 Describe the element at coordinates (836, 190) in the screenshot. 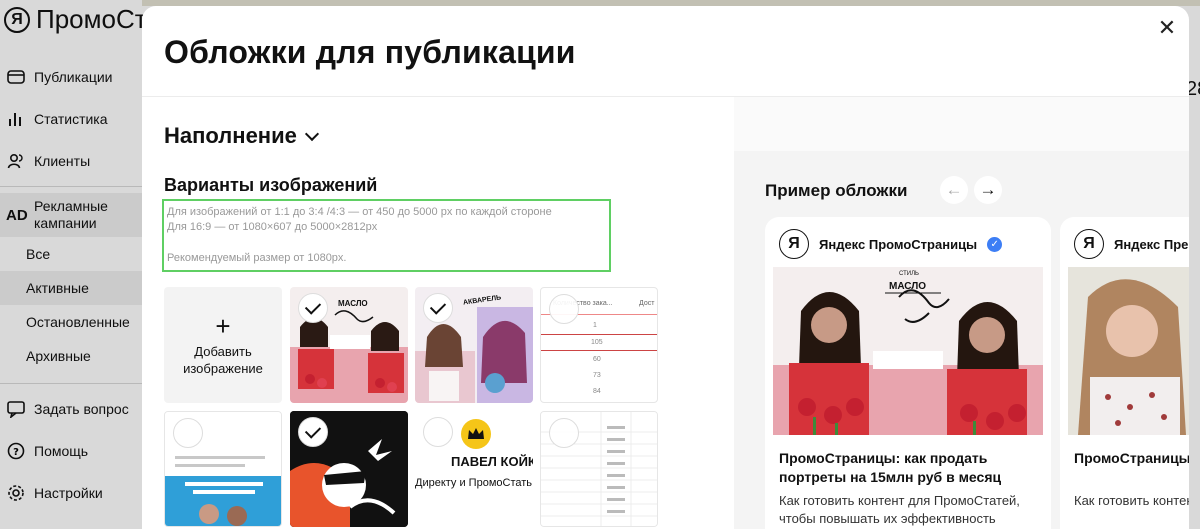

I see `example-title: Пример обложки` at that location.